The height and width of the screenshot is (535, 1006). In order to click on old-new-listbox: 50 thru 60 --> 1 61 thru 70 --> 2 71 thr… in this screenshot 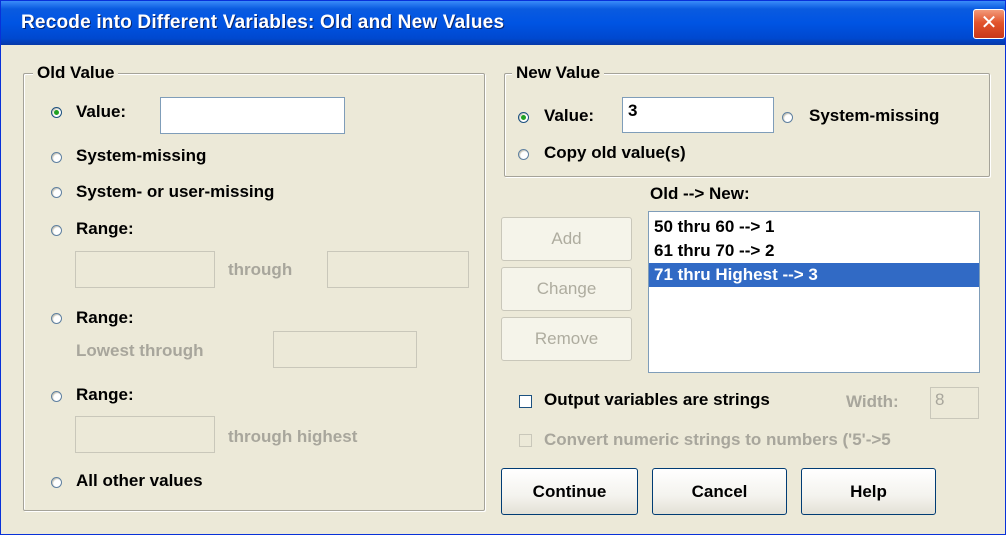, I will do `click(814, 292)`.